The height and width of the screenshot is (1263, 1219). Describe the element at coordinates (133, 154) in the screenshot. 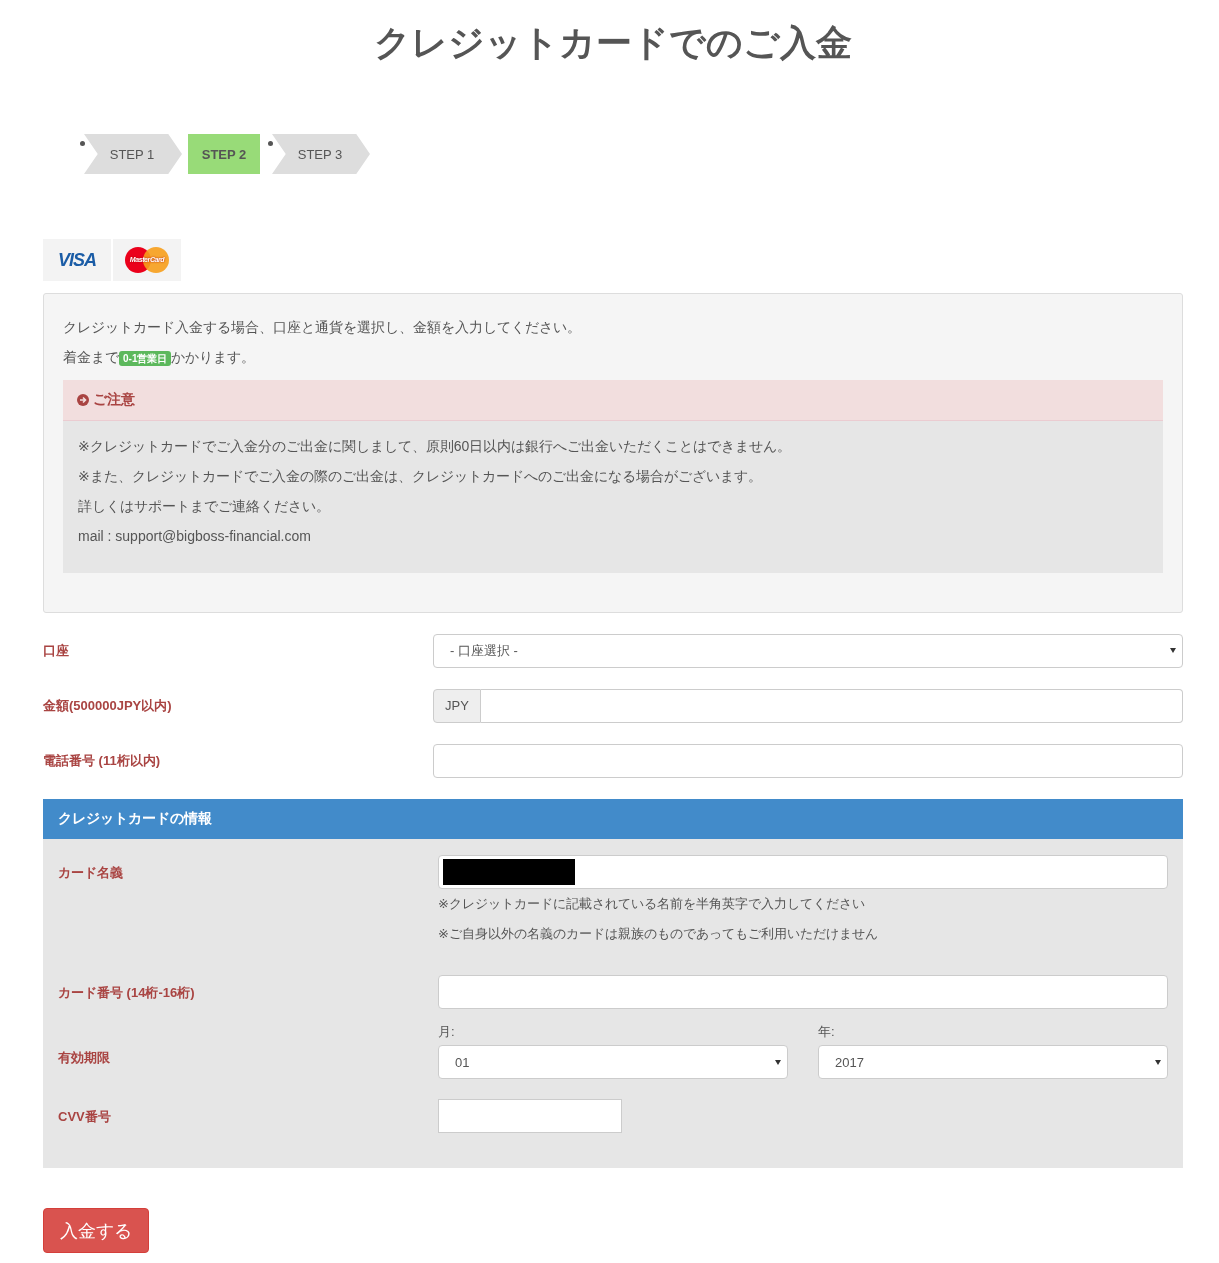

I see `step-tab: STEP 1` at that location.